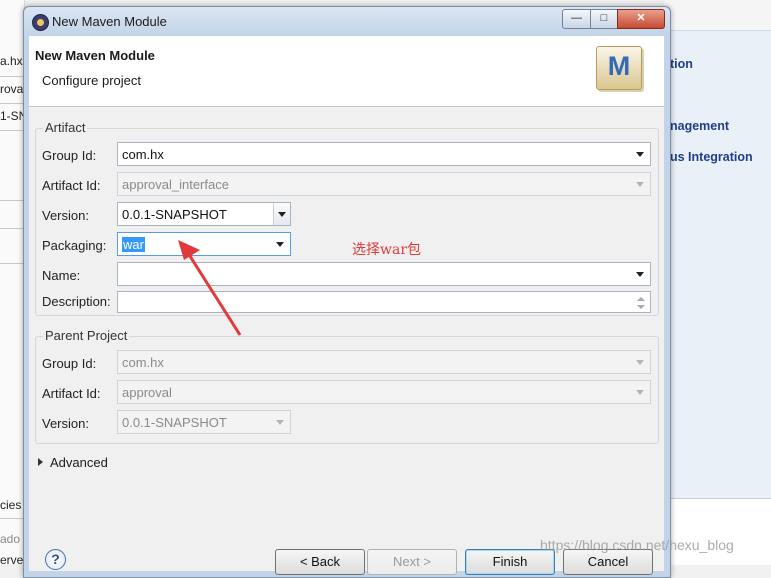 The height and width of the screenshot is (578, 771). I want to click on parent-version-value: 0.0.1-SNAPSHOT, so click(174, 422).